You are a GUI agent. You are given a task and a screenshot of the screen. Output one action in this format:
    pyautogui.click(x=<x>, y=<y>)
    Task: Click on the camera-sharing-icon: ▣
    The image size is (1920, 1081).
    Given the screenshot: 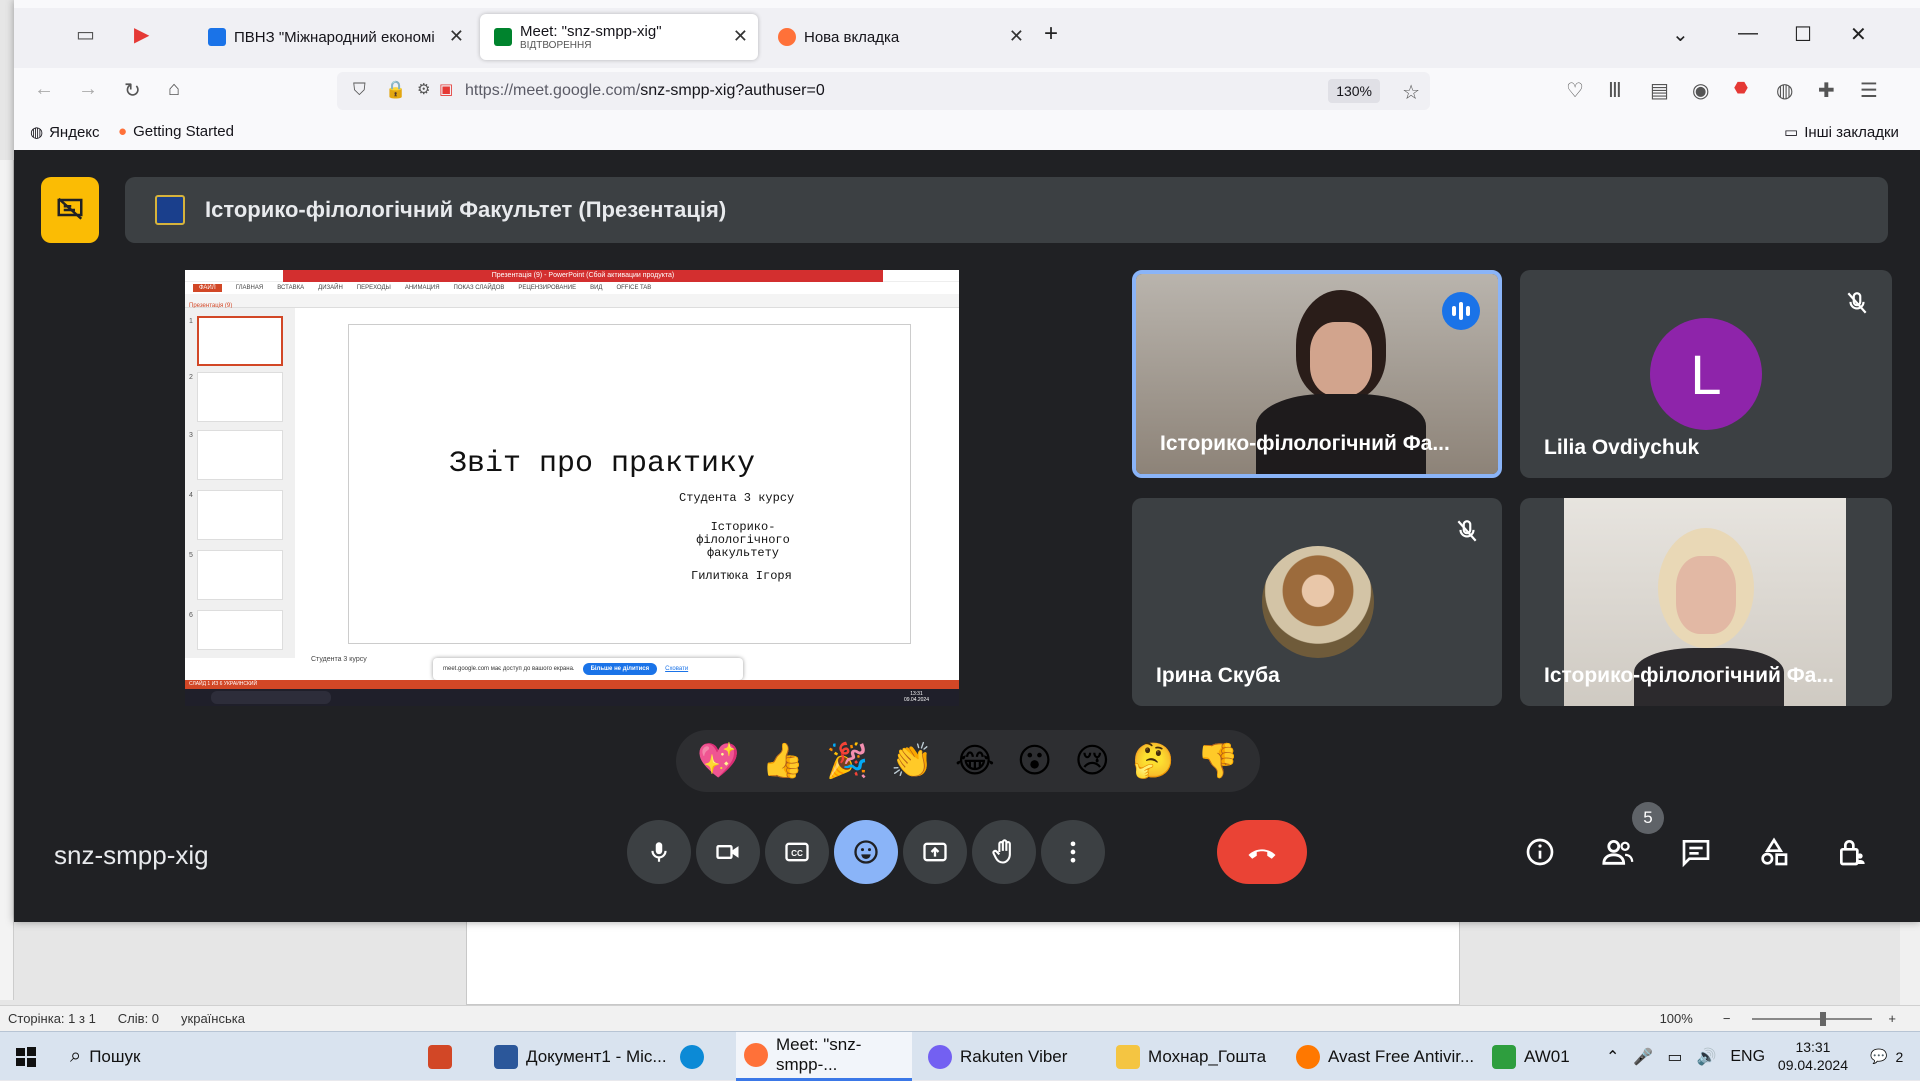 What is the action you would take?
    pyautogui.click(x=446, y=89)
    